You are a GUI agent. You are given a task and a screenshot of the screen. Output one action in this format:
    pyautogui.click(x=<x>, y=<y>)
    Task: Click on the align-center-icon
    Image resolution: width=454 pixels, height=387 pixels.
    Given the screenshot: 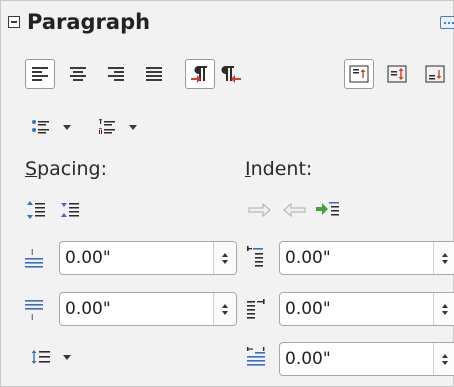 What is the action you would take?
    pyautogui.click(x=78, y=74)
    